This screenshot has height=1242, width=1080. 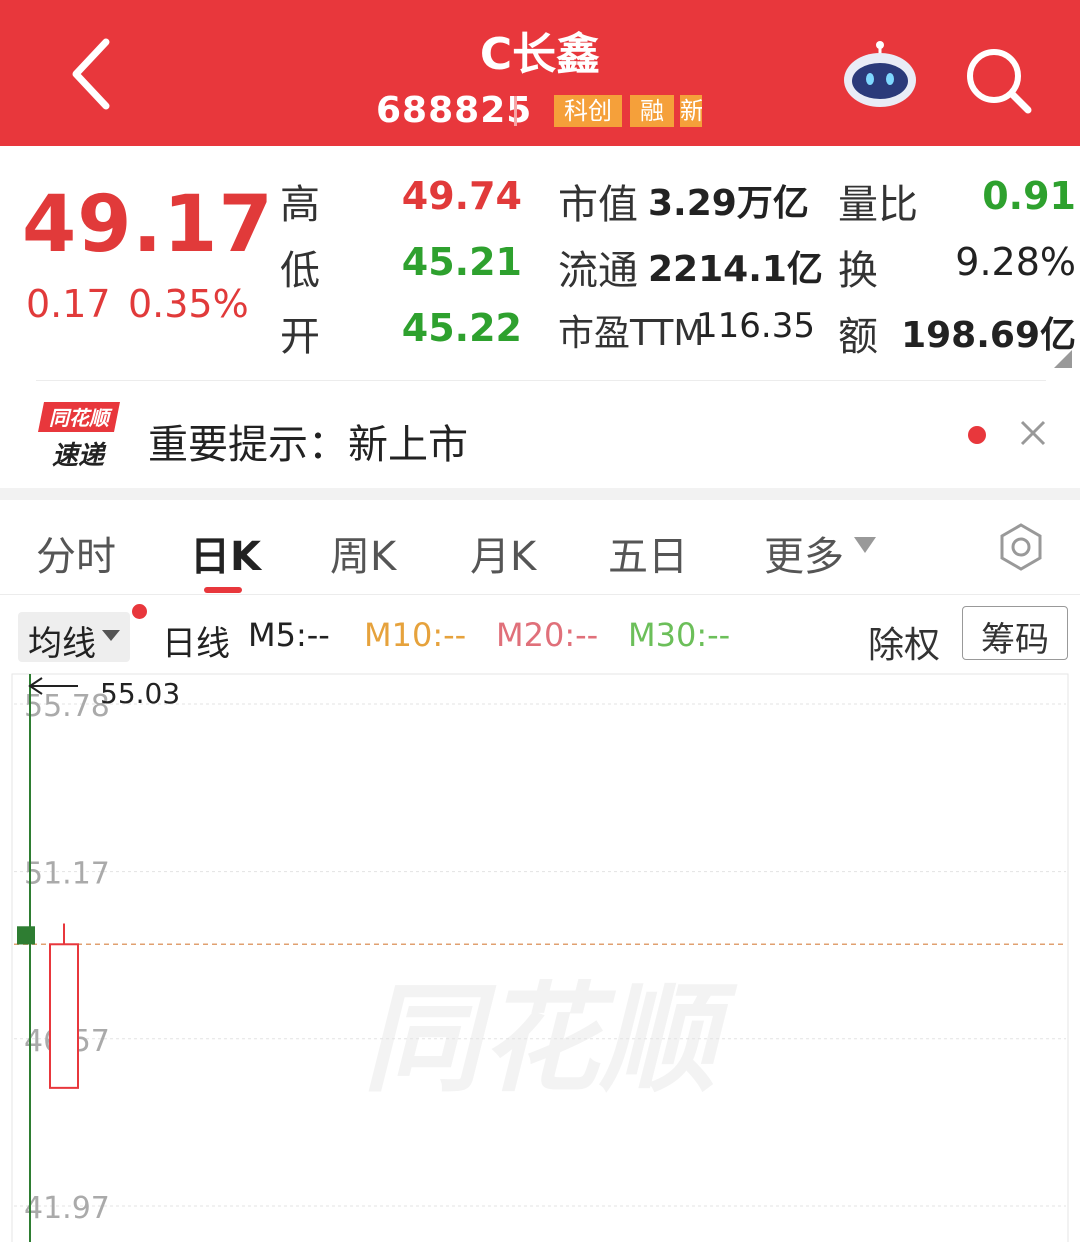 I want to click on tab-more: 更多, so click(x=804, y=553).